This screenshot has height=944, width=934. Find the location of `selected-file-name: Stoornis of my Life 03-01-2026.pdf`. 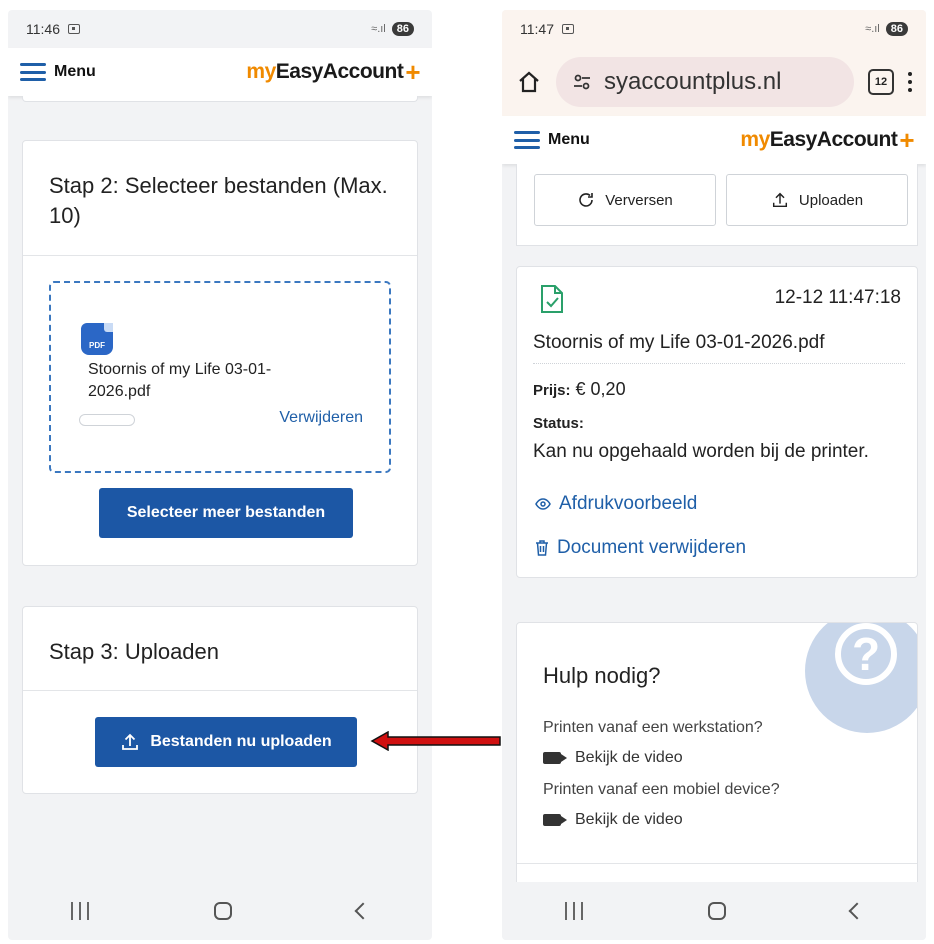

selected-file-name: Stoornis of my Life 03-01-2026.pdf is located at coordinates (180, 381).